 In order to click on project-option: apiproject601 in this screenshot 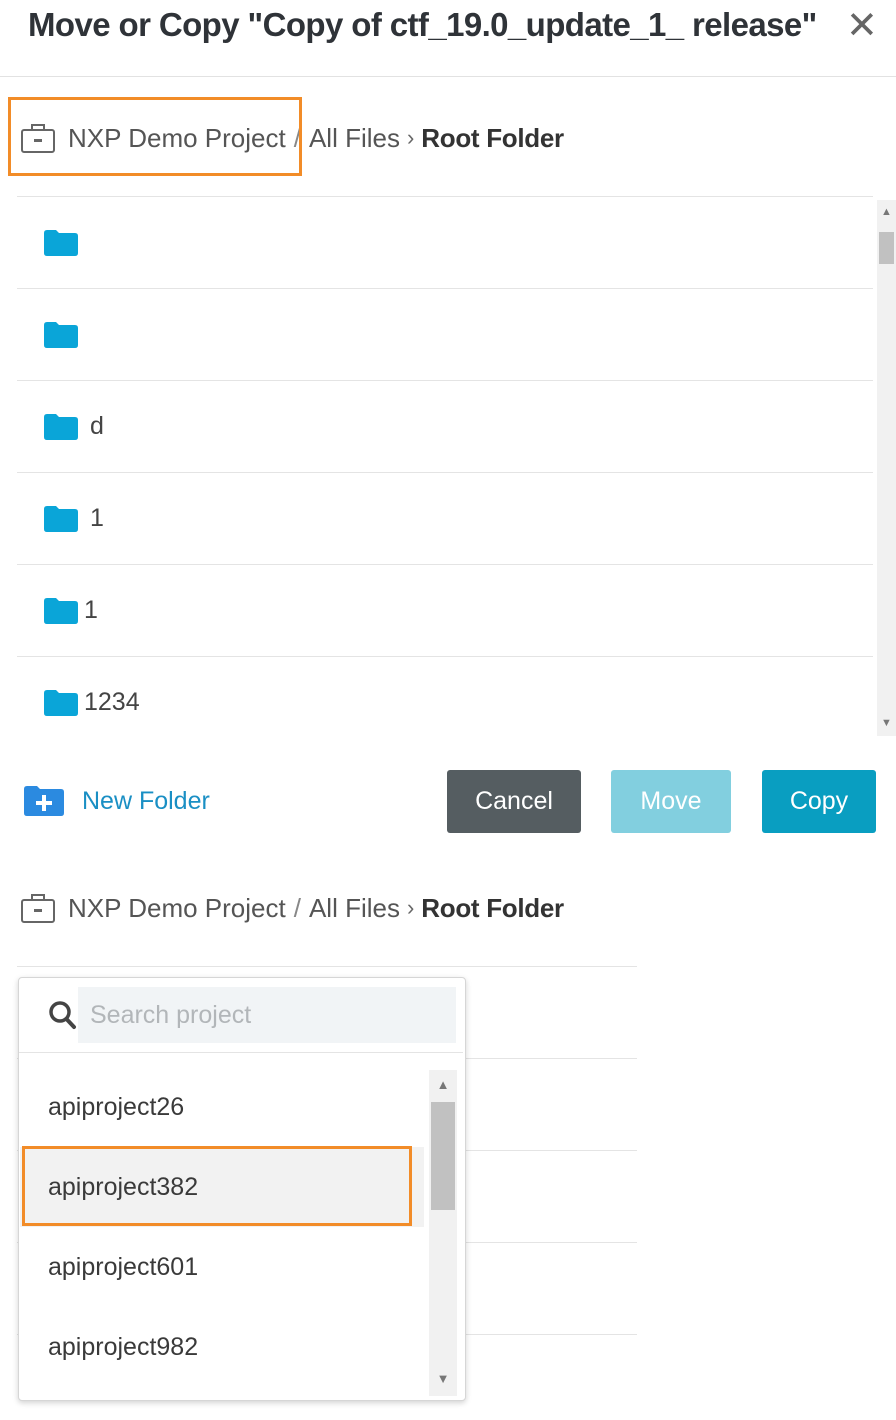, I will do `click(222, 1267)`.